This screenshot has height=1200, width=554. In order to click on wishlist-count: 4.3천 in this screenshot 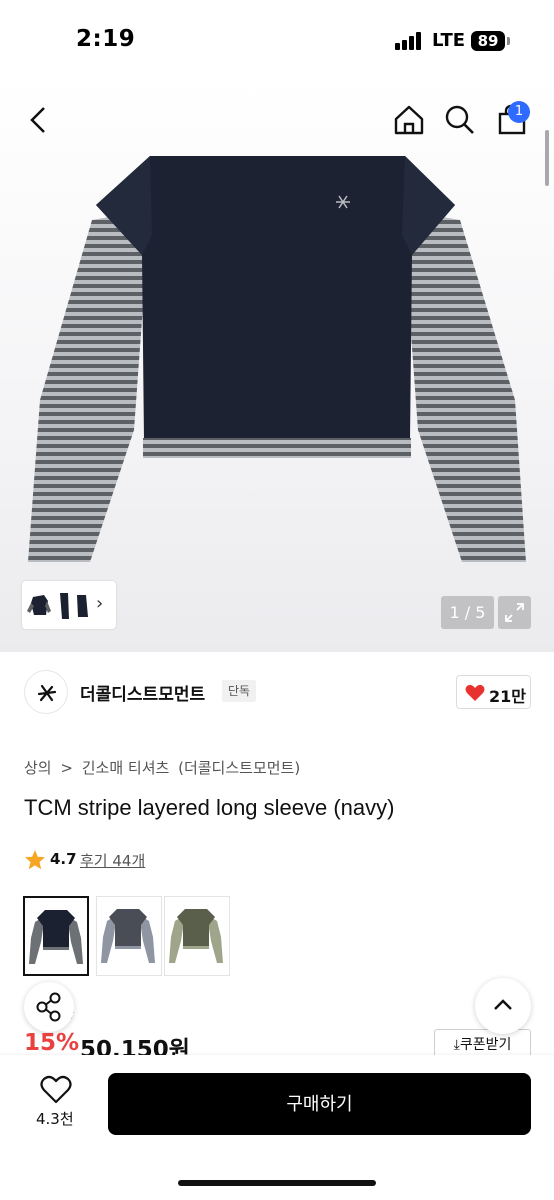, I will do `click(55, 1119)`.